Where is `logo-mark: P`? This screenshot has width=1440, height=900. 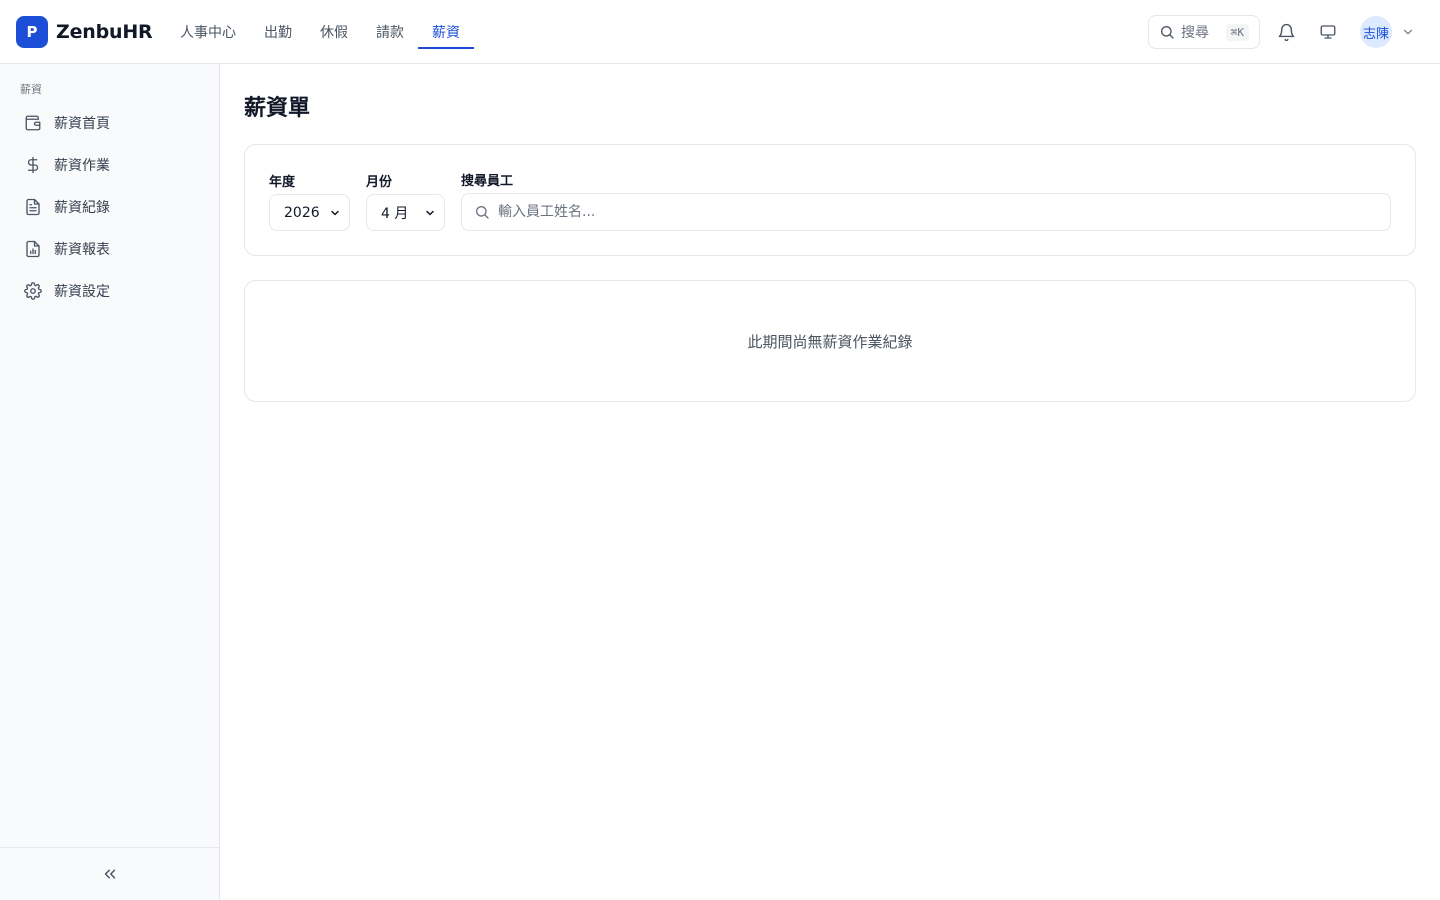
logo-mark: P is located at coordinates (32, 32).